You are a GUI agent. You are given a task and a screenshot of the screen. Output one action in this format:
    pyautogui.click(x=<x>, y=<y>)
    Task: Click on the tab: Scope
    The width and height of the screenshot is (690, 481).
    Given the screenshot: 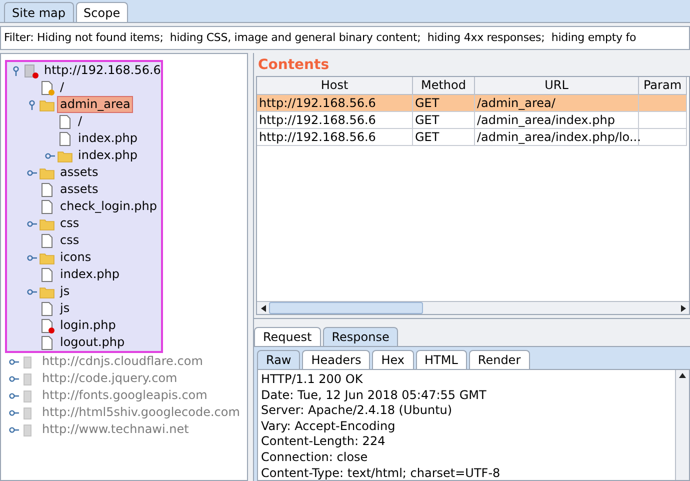 What is the action you would take?
    pyautogui.click(x=102, y=12)
    